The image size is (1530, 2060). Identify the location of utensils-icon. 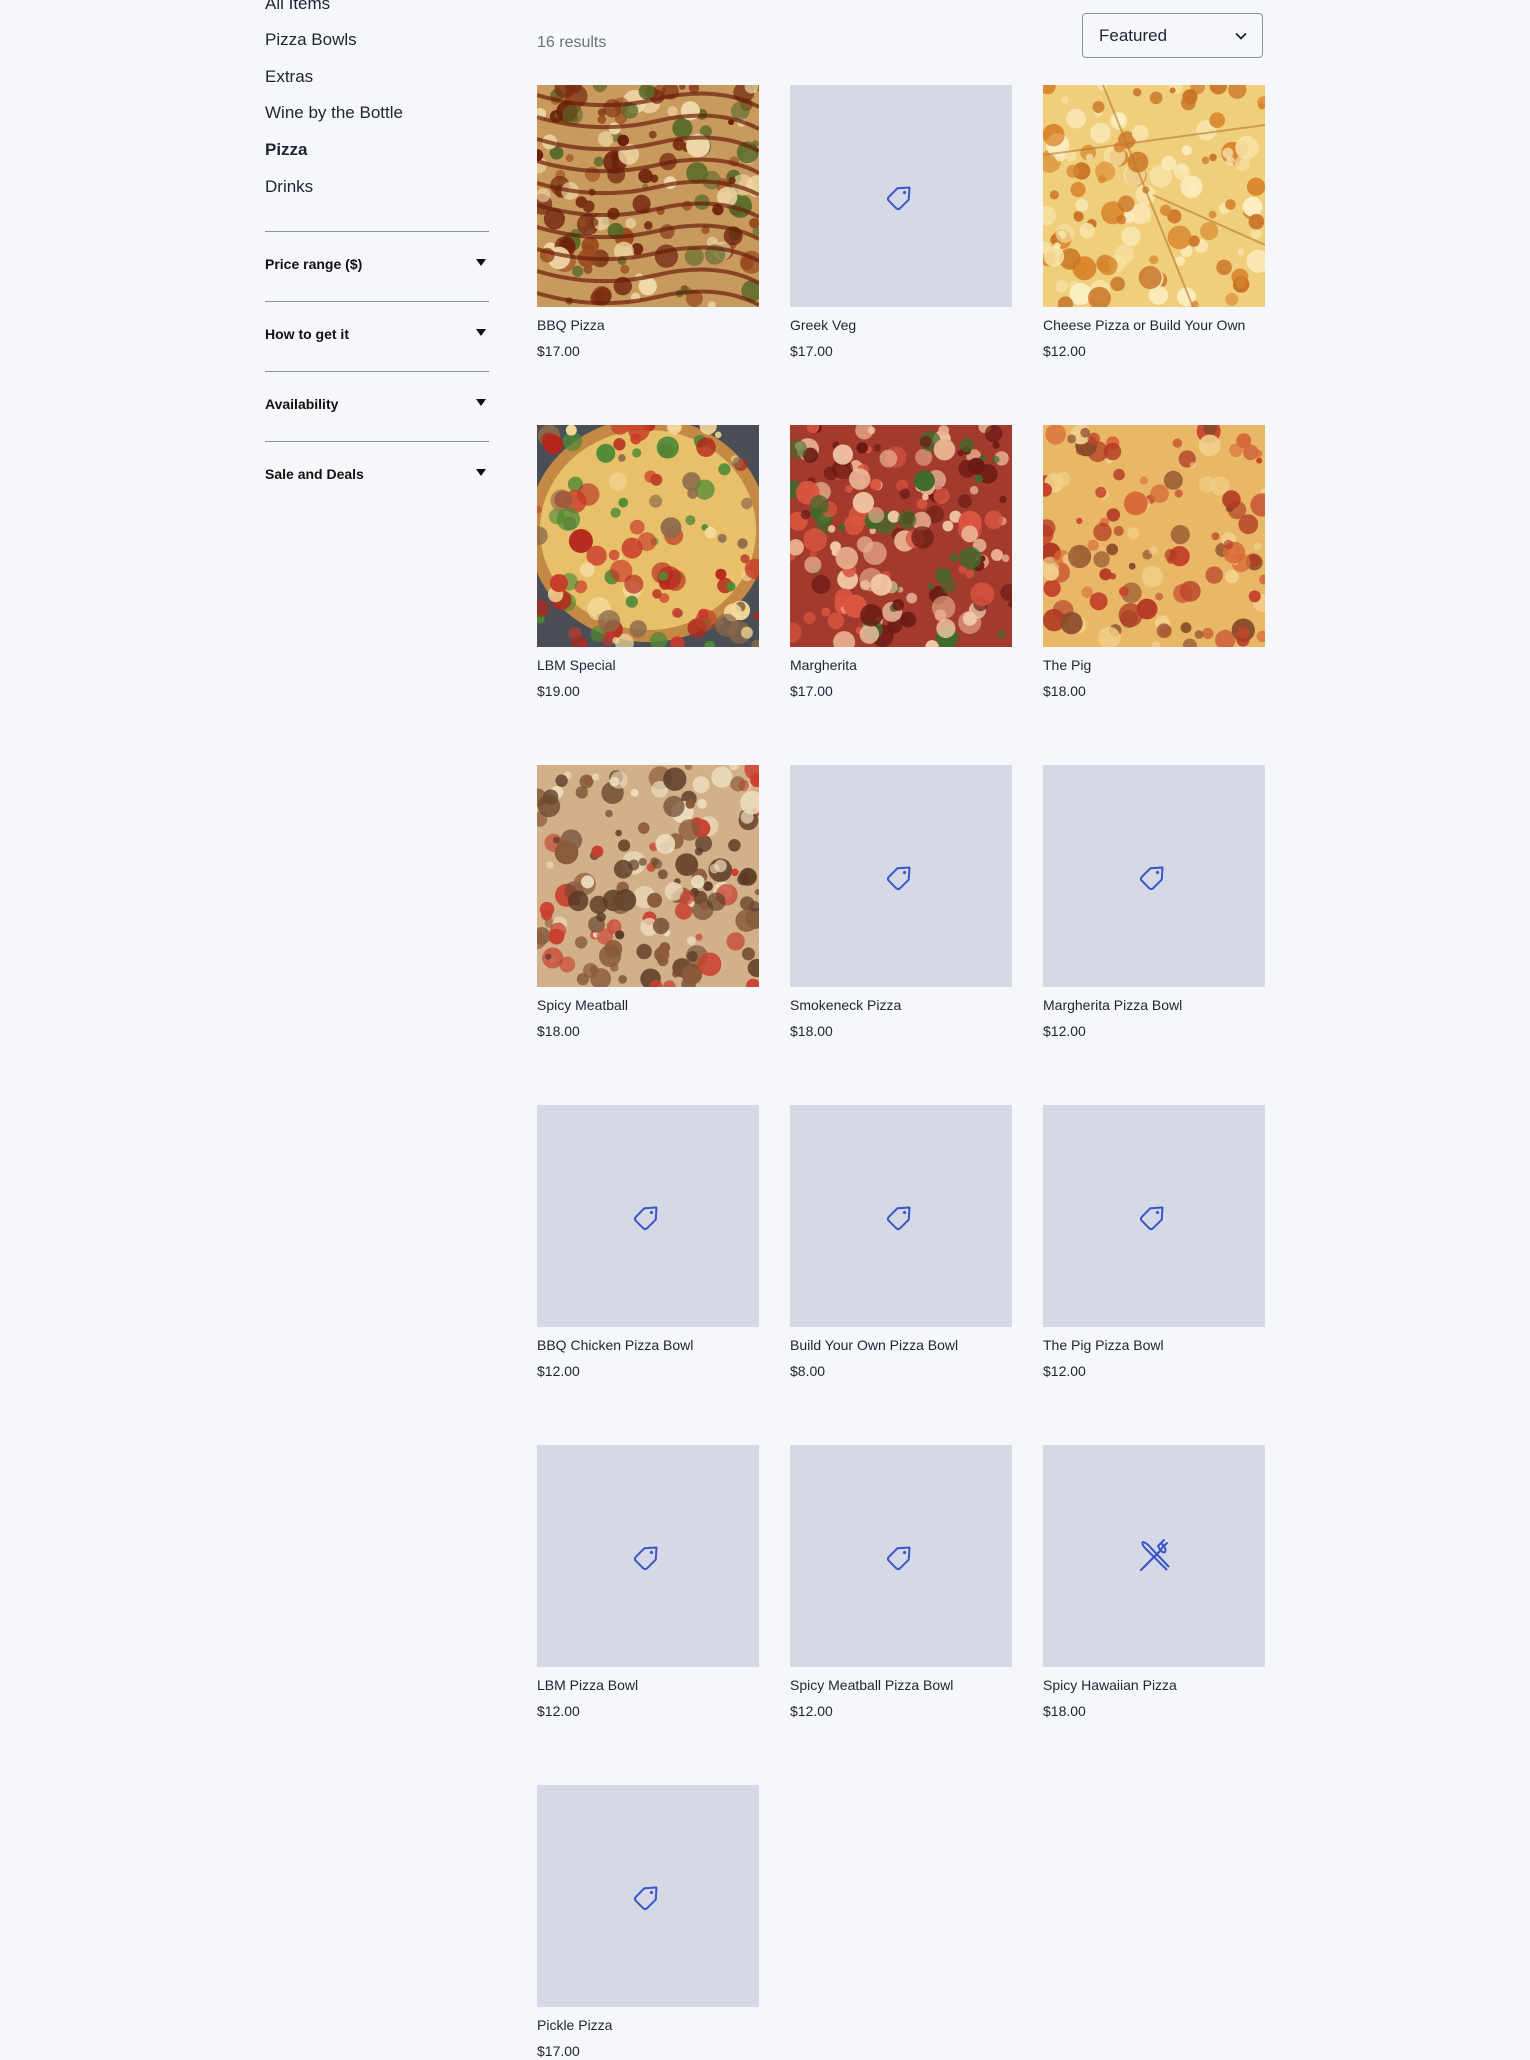
(1154, 1555).